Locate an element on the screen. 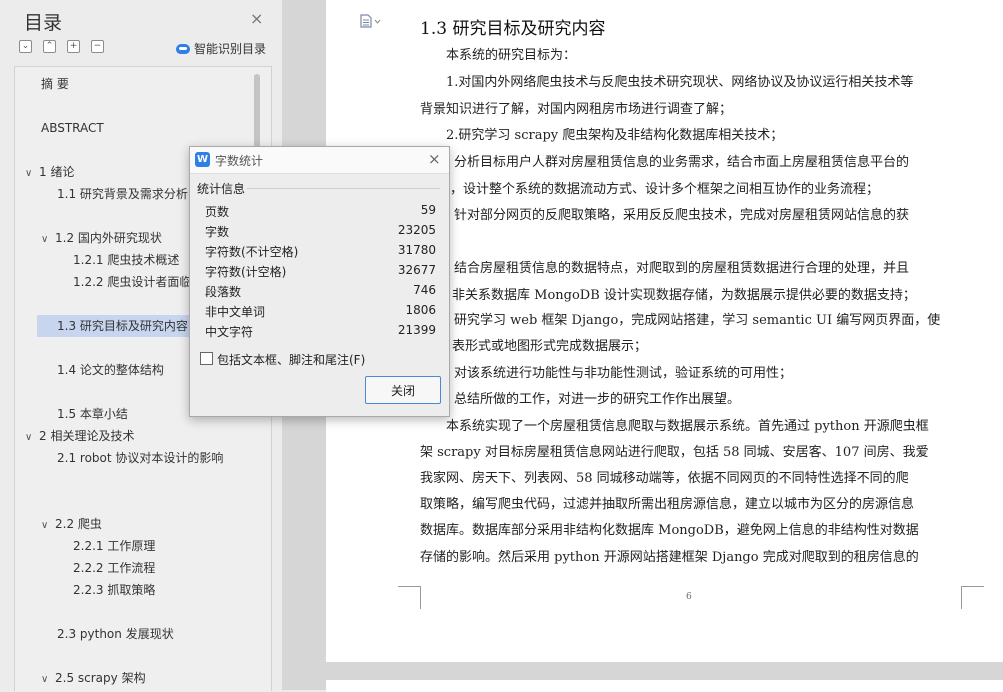 The height and width of the screenshot is (692, 1003). toc-item-label: 1.5 本章小结 is located at coordinates (92, 414).